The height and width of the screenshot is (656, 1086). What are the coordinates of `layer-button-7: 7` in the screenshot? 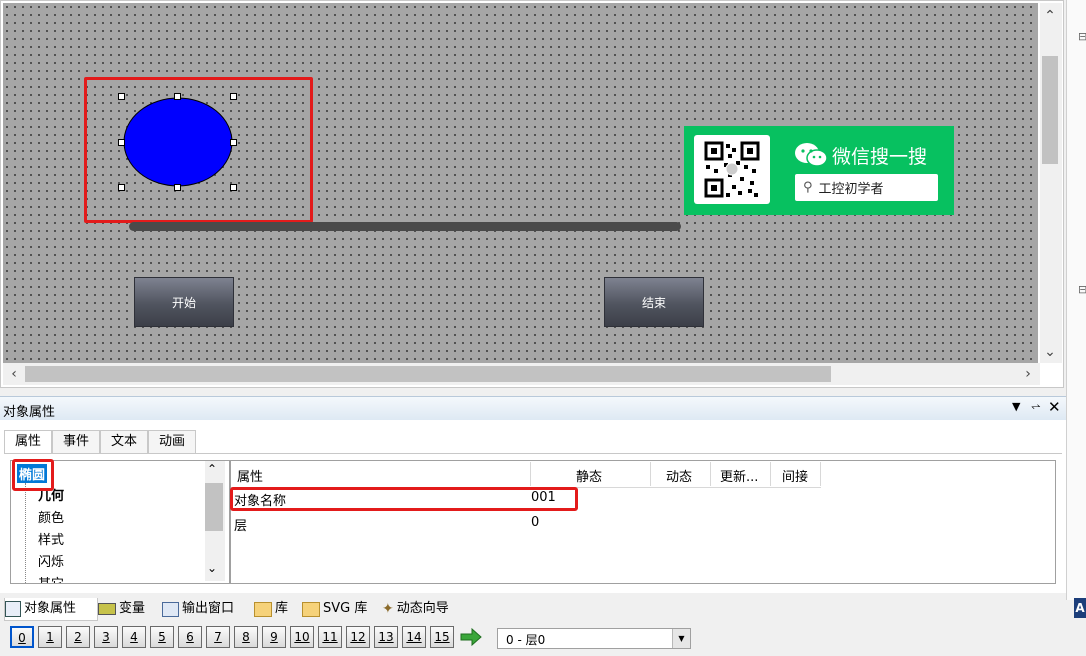 It's located at (218, 637).